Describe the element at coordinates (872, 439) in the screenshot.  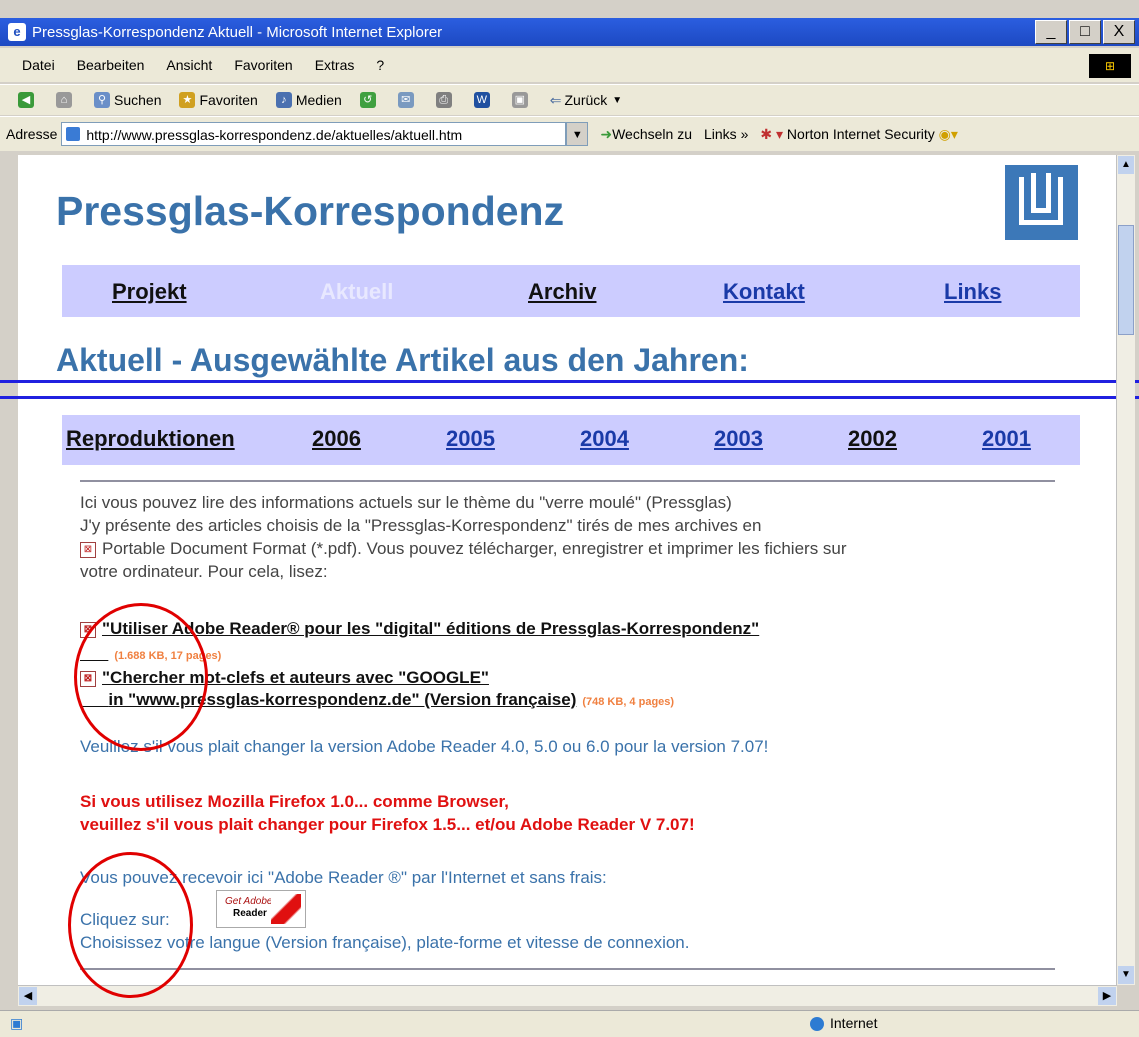
I see `year-2002: 2002` at that location.